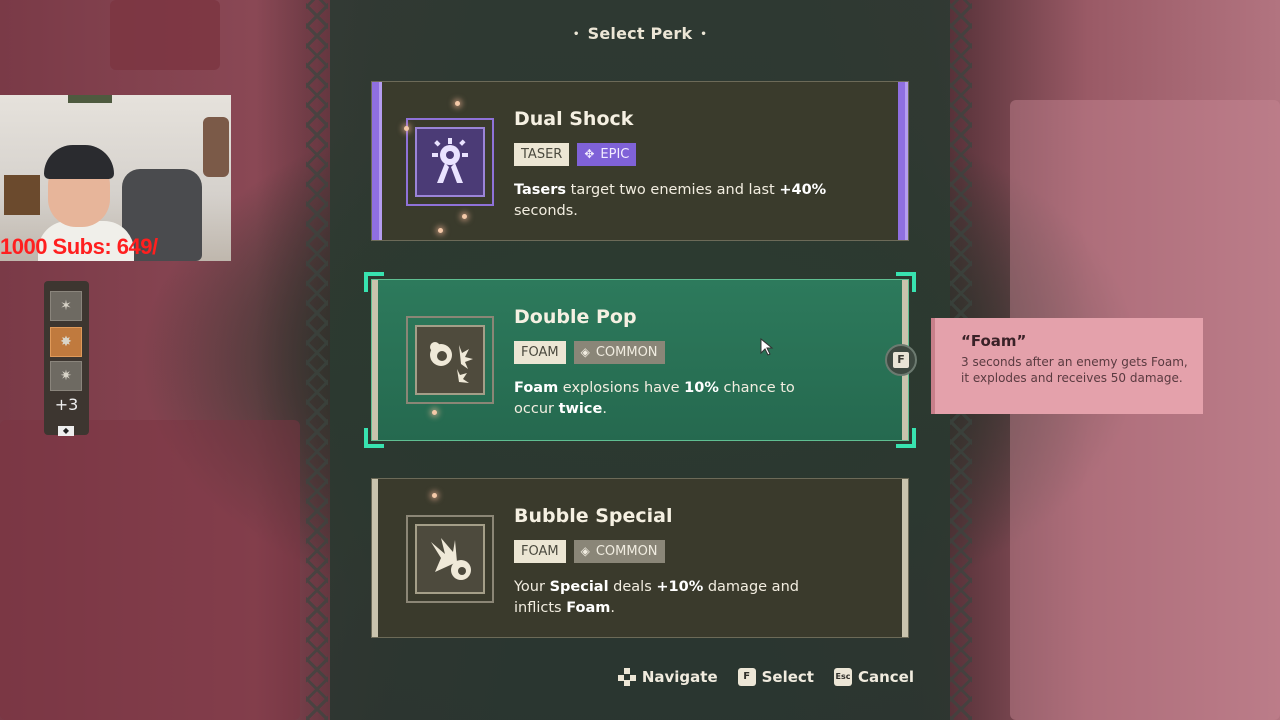 The width and height of the screenshot is (1280, 720). What do you see at coordinates (579, 587) in the screenshot?
I see `desc-bold: Special` at bounding box center [579, 587].